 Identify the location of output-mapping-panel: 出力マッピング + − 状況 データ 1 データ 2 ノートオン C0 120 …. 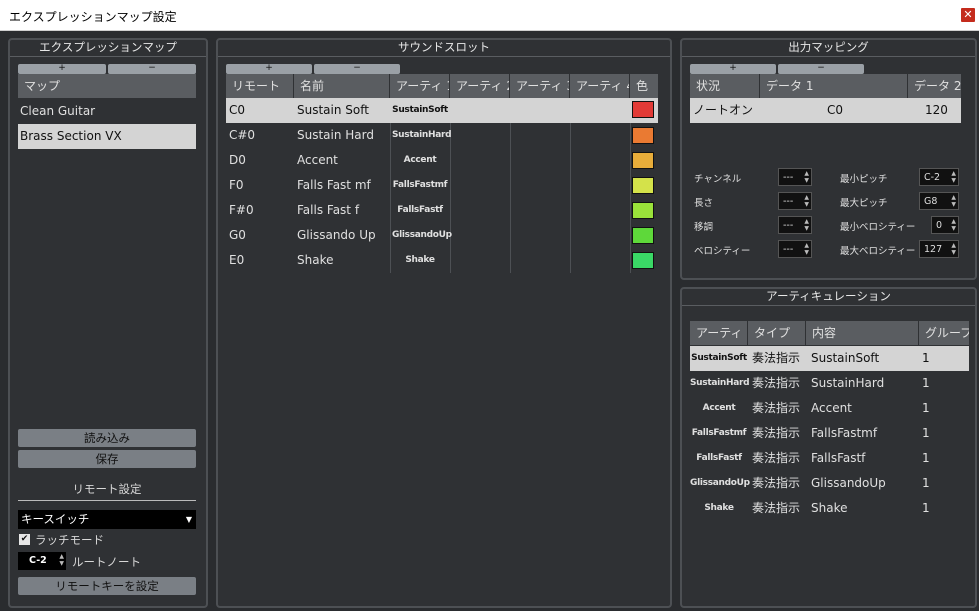
(828, 159).